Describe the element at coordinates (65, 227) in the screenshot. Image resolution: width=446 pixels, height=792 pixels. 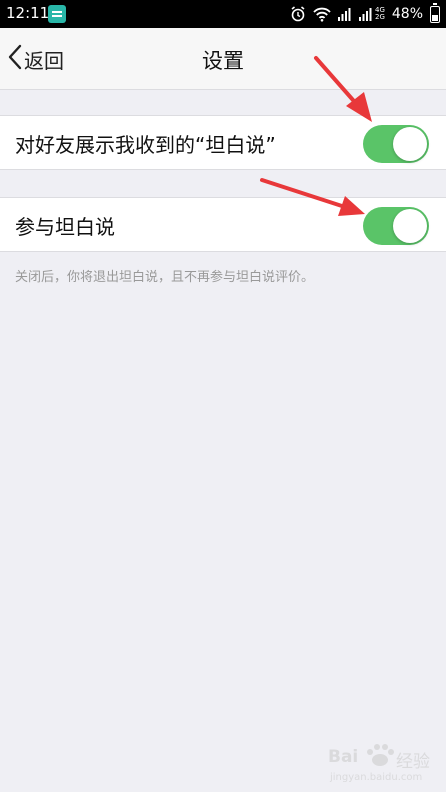
I see `setting-label-participate: 参与坦白说` at that location.